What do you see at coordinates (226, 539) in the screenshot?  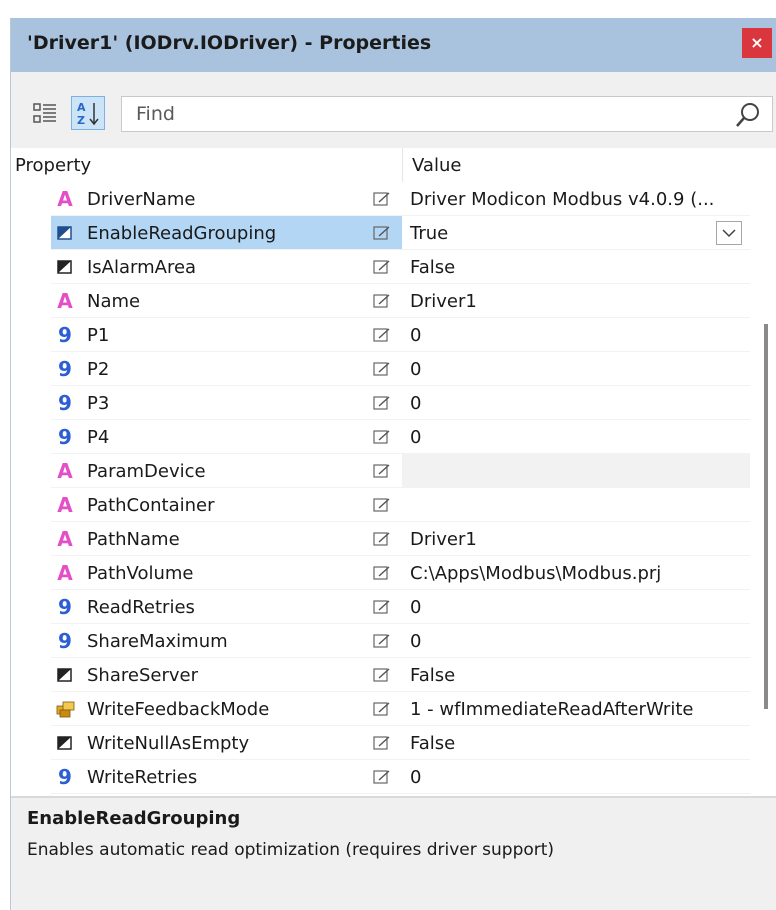 I see `property-name-cell: A PathName` at bounding box center [226, 539].